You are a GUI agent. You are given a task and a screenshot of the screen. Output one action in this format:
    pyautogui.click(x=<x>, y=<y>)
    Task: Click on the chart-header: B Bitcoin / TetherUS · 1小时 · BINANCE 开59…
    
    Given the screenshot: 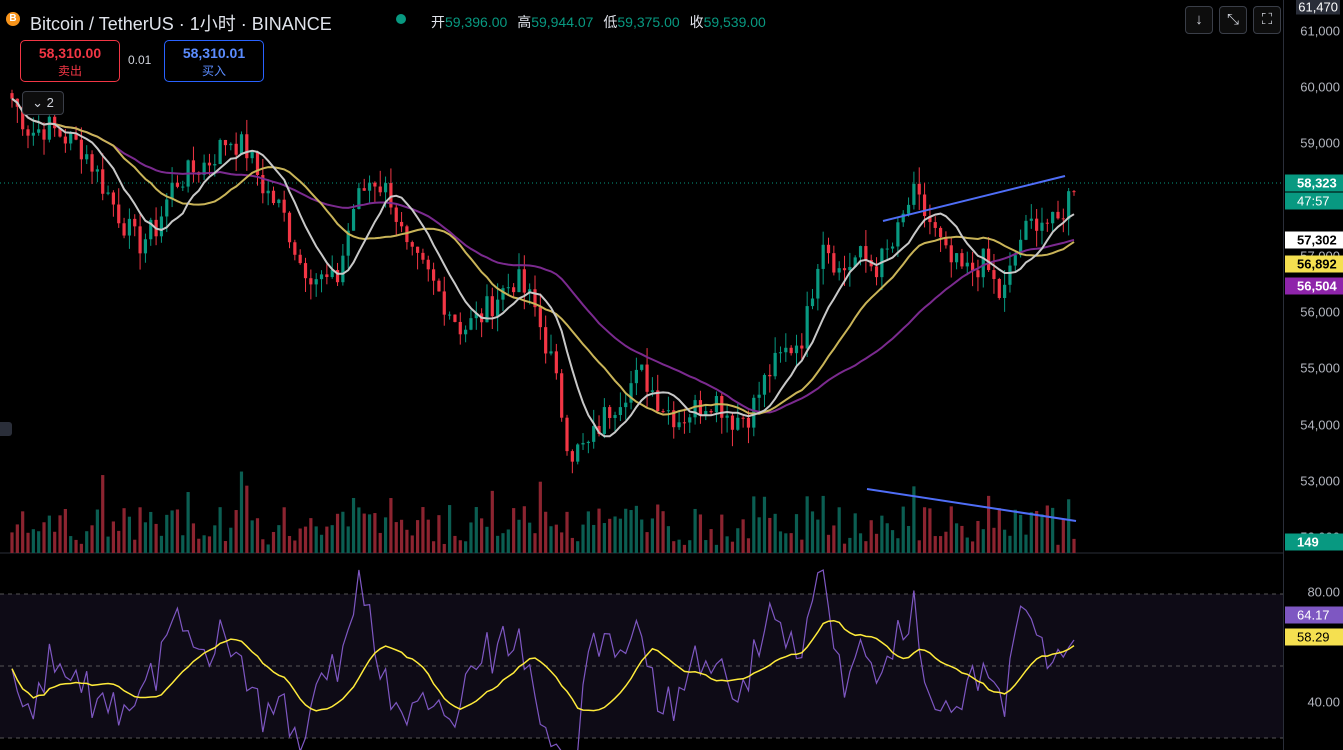 What is the action you would take?
    pyautogui.click(x=641, y=20)
    